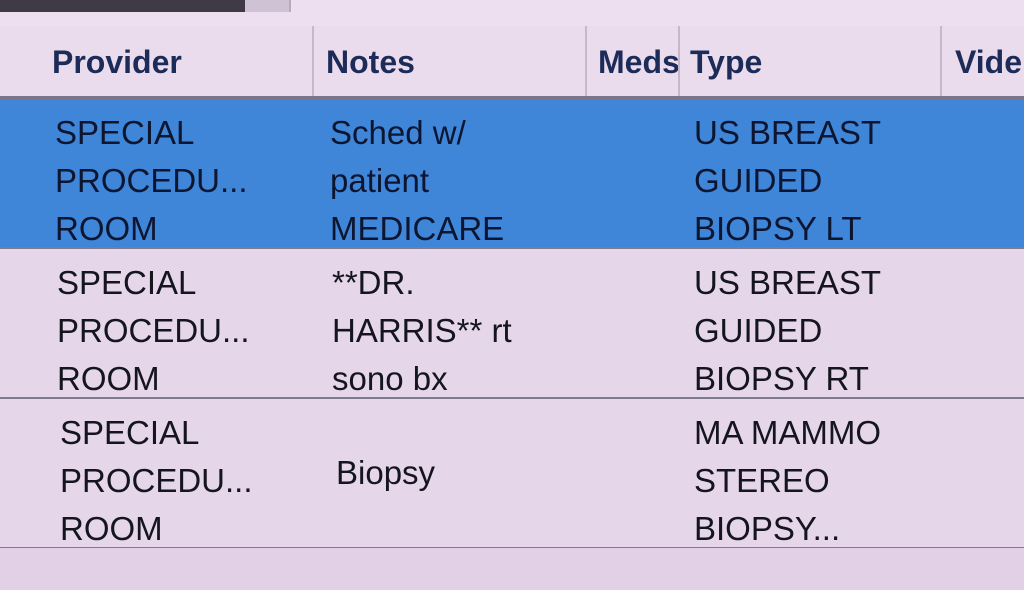 The width and height of the screenshot is (1024, 590). I want to click on grid-header-row: Provider Notes Meds Type Vide, so click(512, 62).